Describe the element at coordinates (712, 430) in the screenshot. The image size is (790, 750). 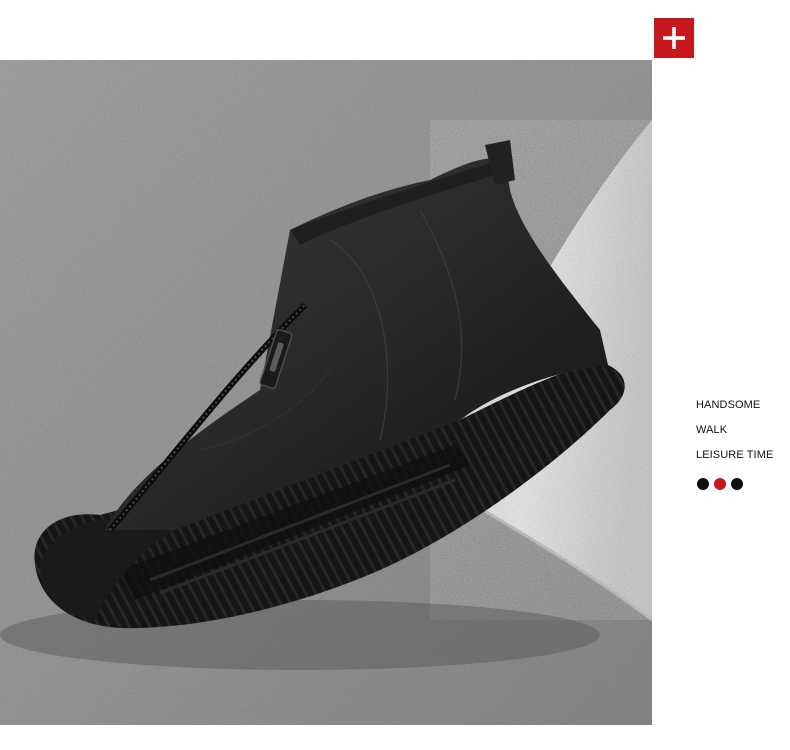
I see `feature-item: WALK` at that location.